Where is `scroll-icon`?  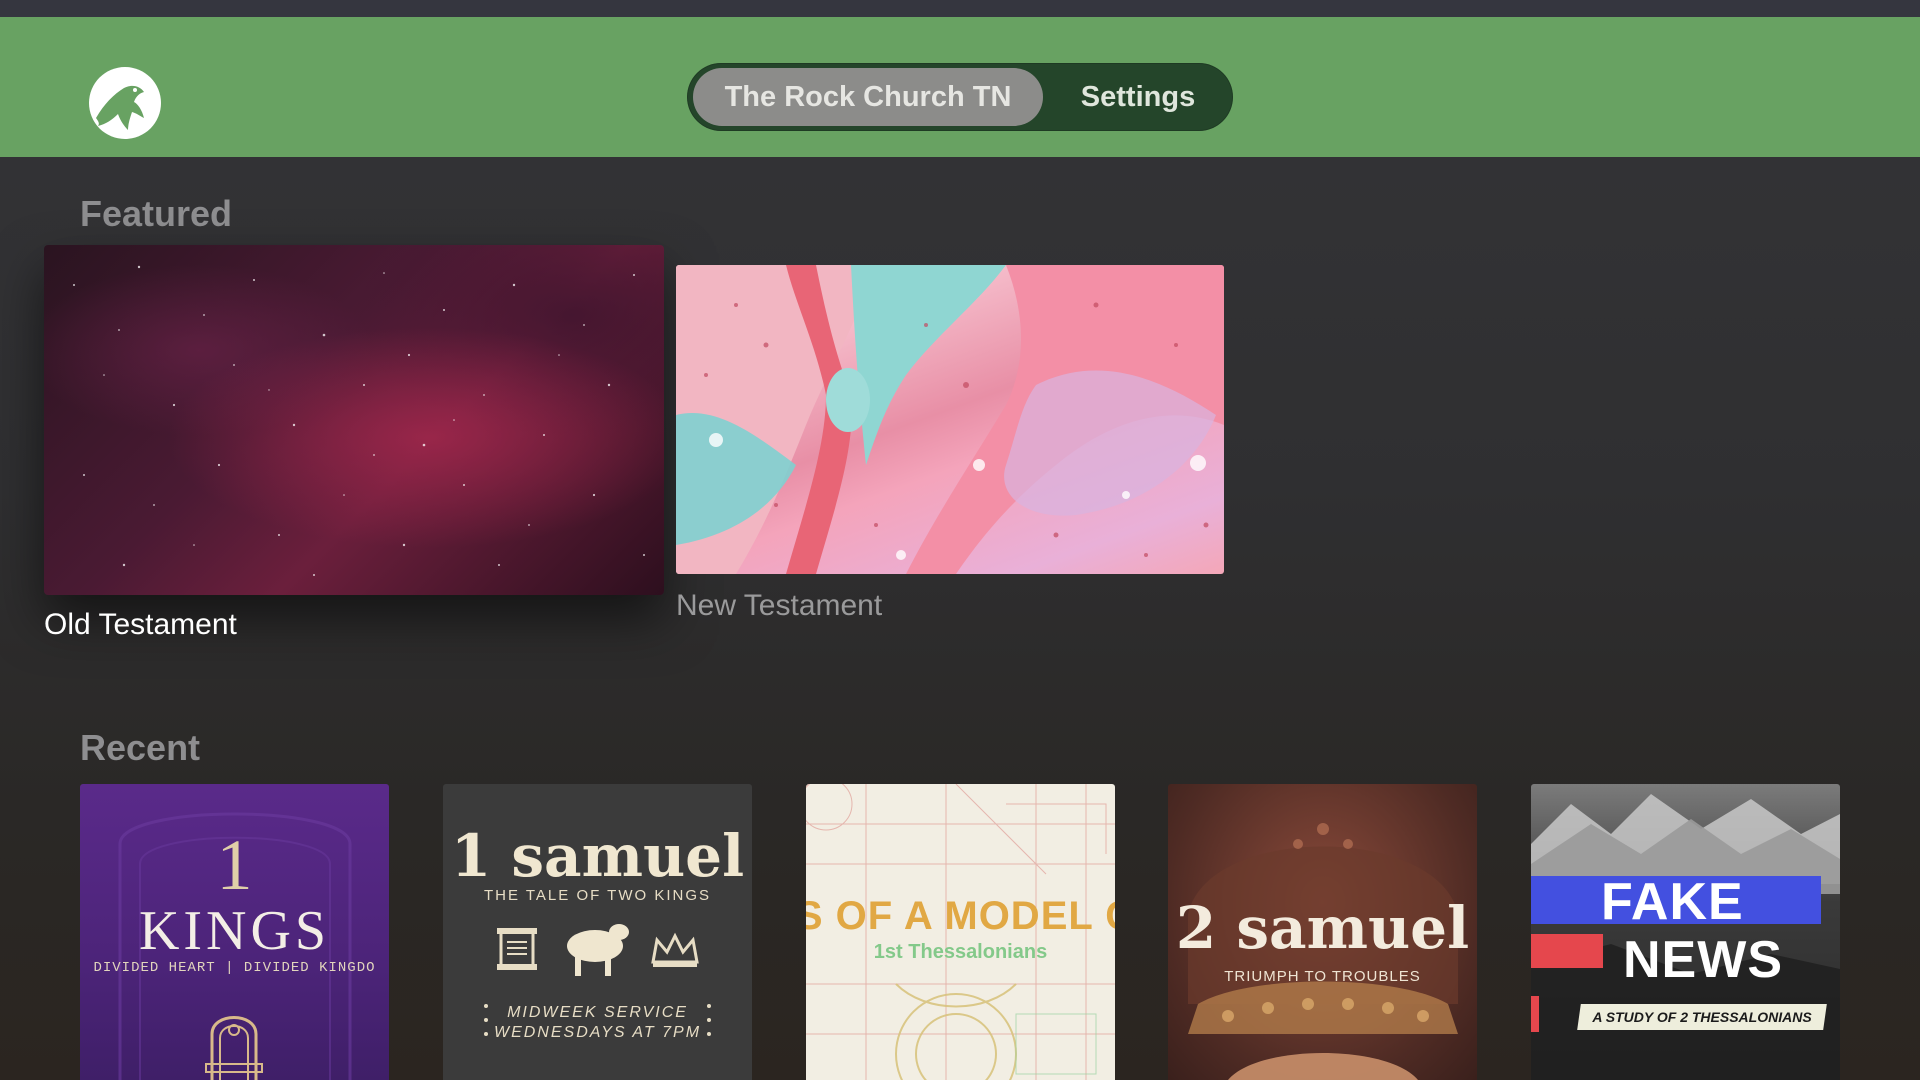 scroll-icon is located at coordinates (517, 949).